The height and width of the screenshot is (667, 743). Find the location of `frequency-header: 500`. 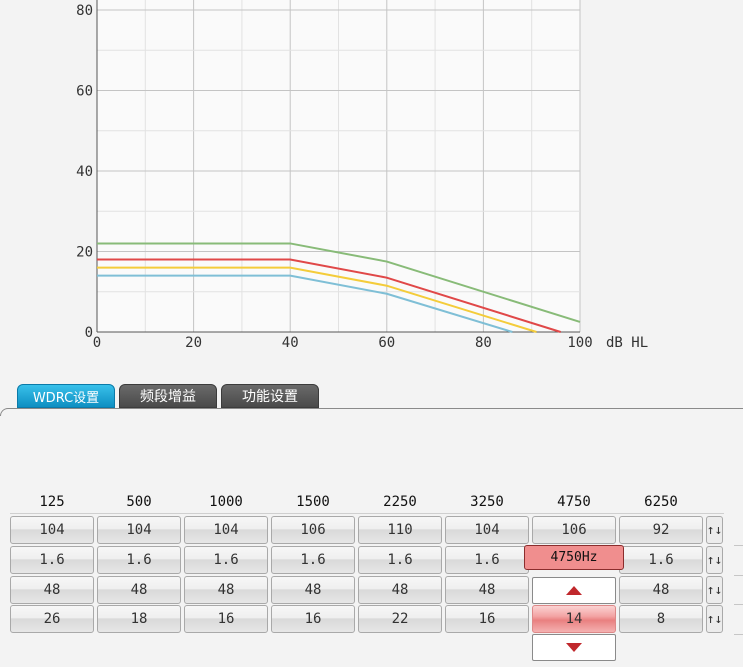

frequency-header: 500 is located at coordinates (139, 502).